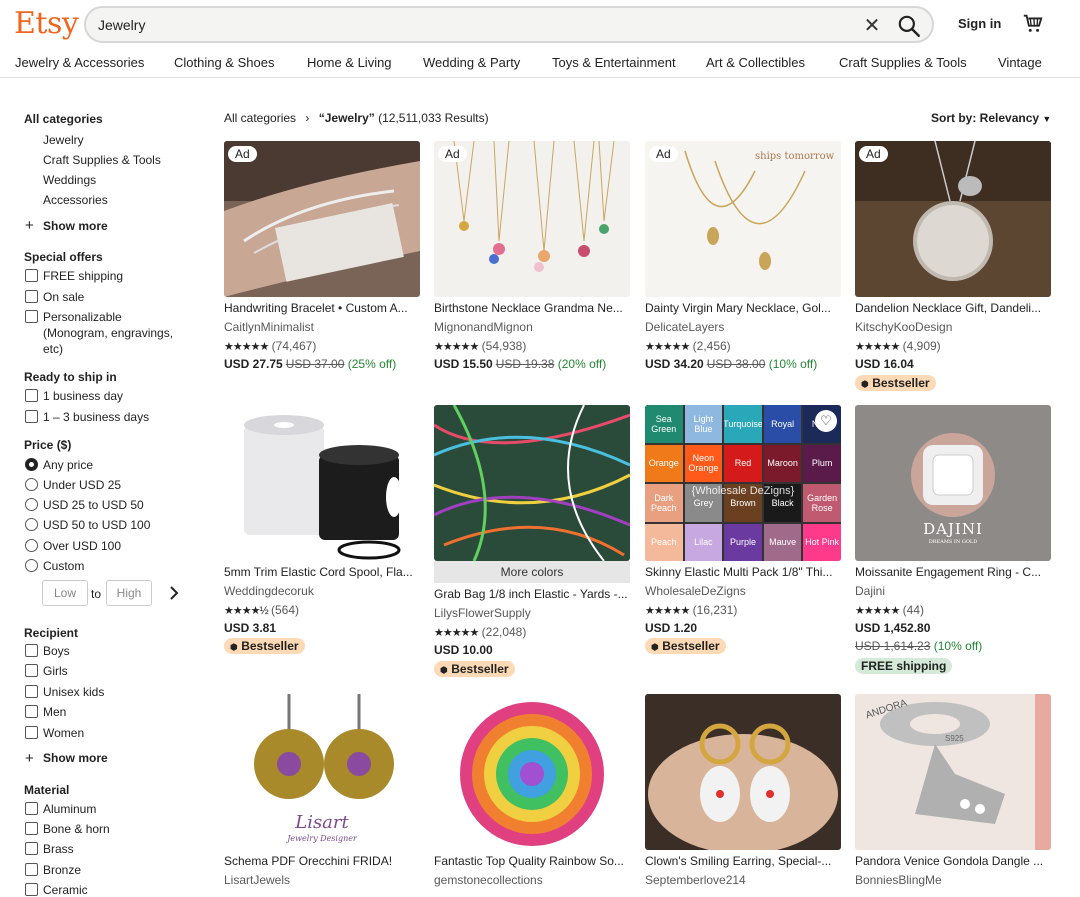  I want to click on recipient-heading: Recipient, so click(51, 633).